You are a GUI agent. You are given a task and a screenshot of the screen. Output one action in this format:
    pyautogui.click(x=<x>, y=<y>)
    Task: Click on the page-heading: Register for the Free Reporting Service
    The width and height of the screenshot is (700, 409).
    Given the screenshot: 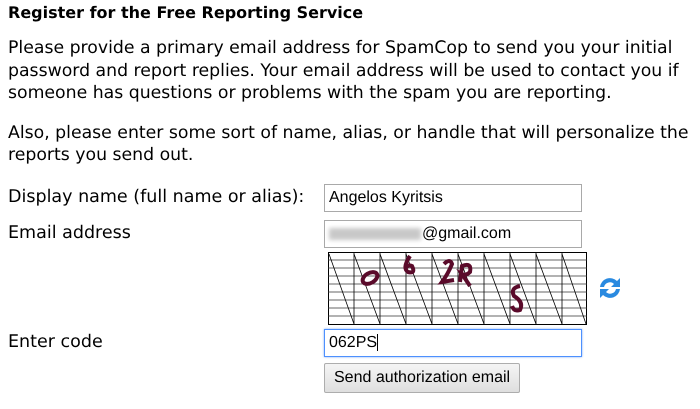 What is the action you would take?
    pyautogui.click(x=186, y=13)
    